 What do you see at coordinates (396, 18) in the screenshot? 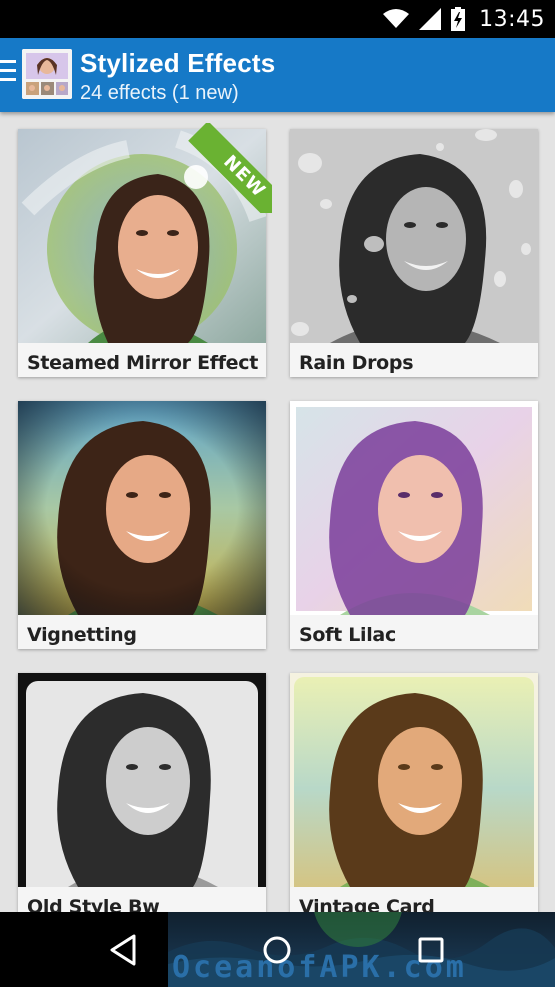
I see `wifi-icon` at bounding box center [396, 18].